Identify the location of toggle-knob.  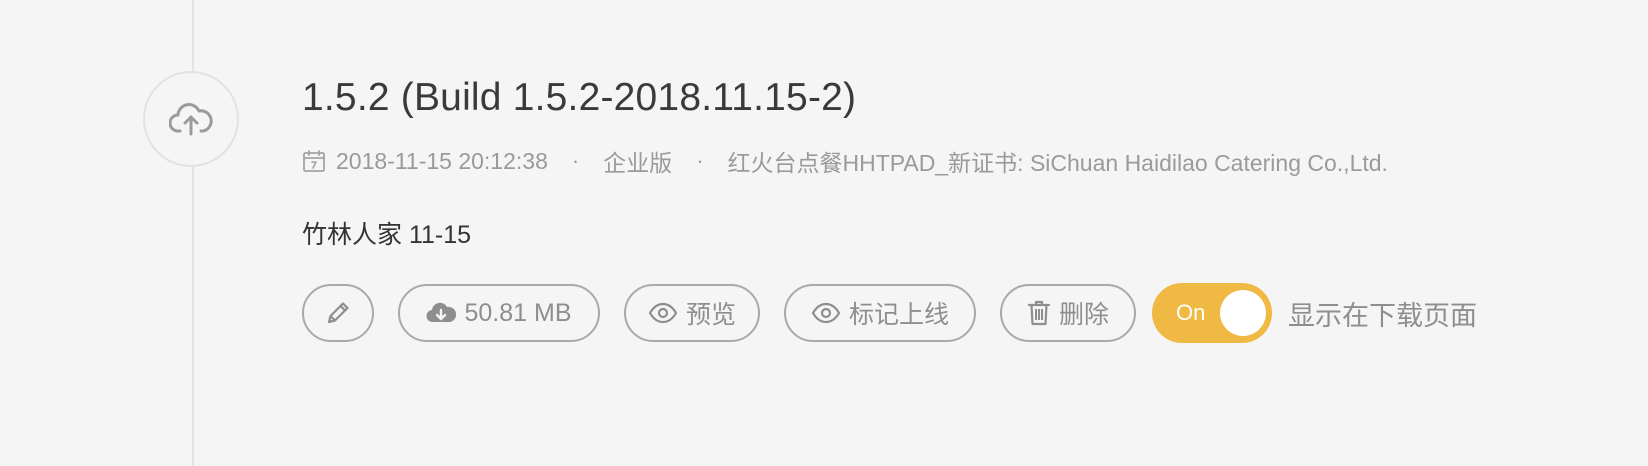
(1243, 313).